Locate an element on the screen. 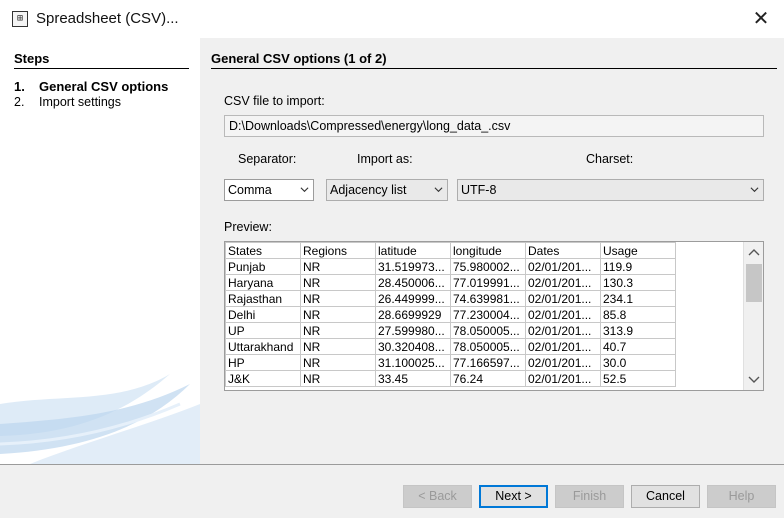  import-as-label: Import as: is located at coordinates (385, 159).